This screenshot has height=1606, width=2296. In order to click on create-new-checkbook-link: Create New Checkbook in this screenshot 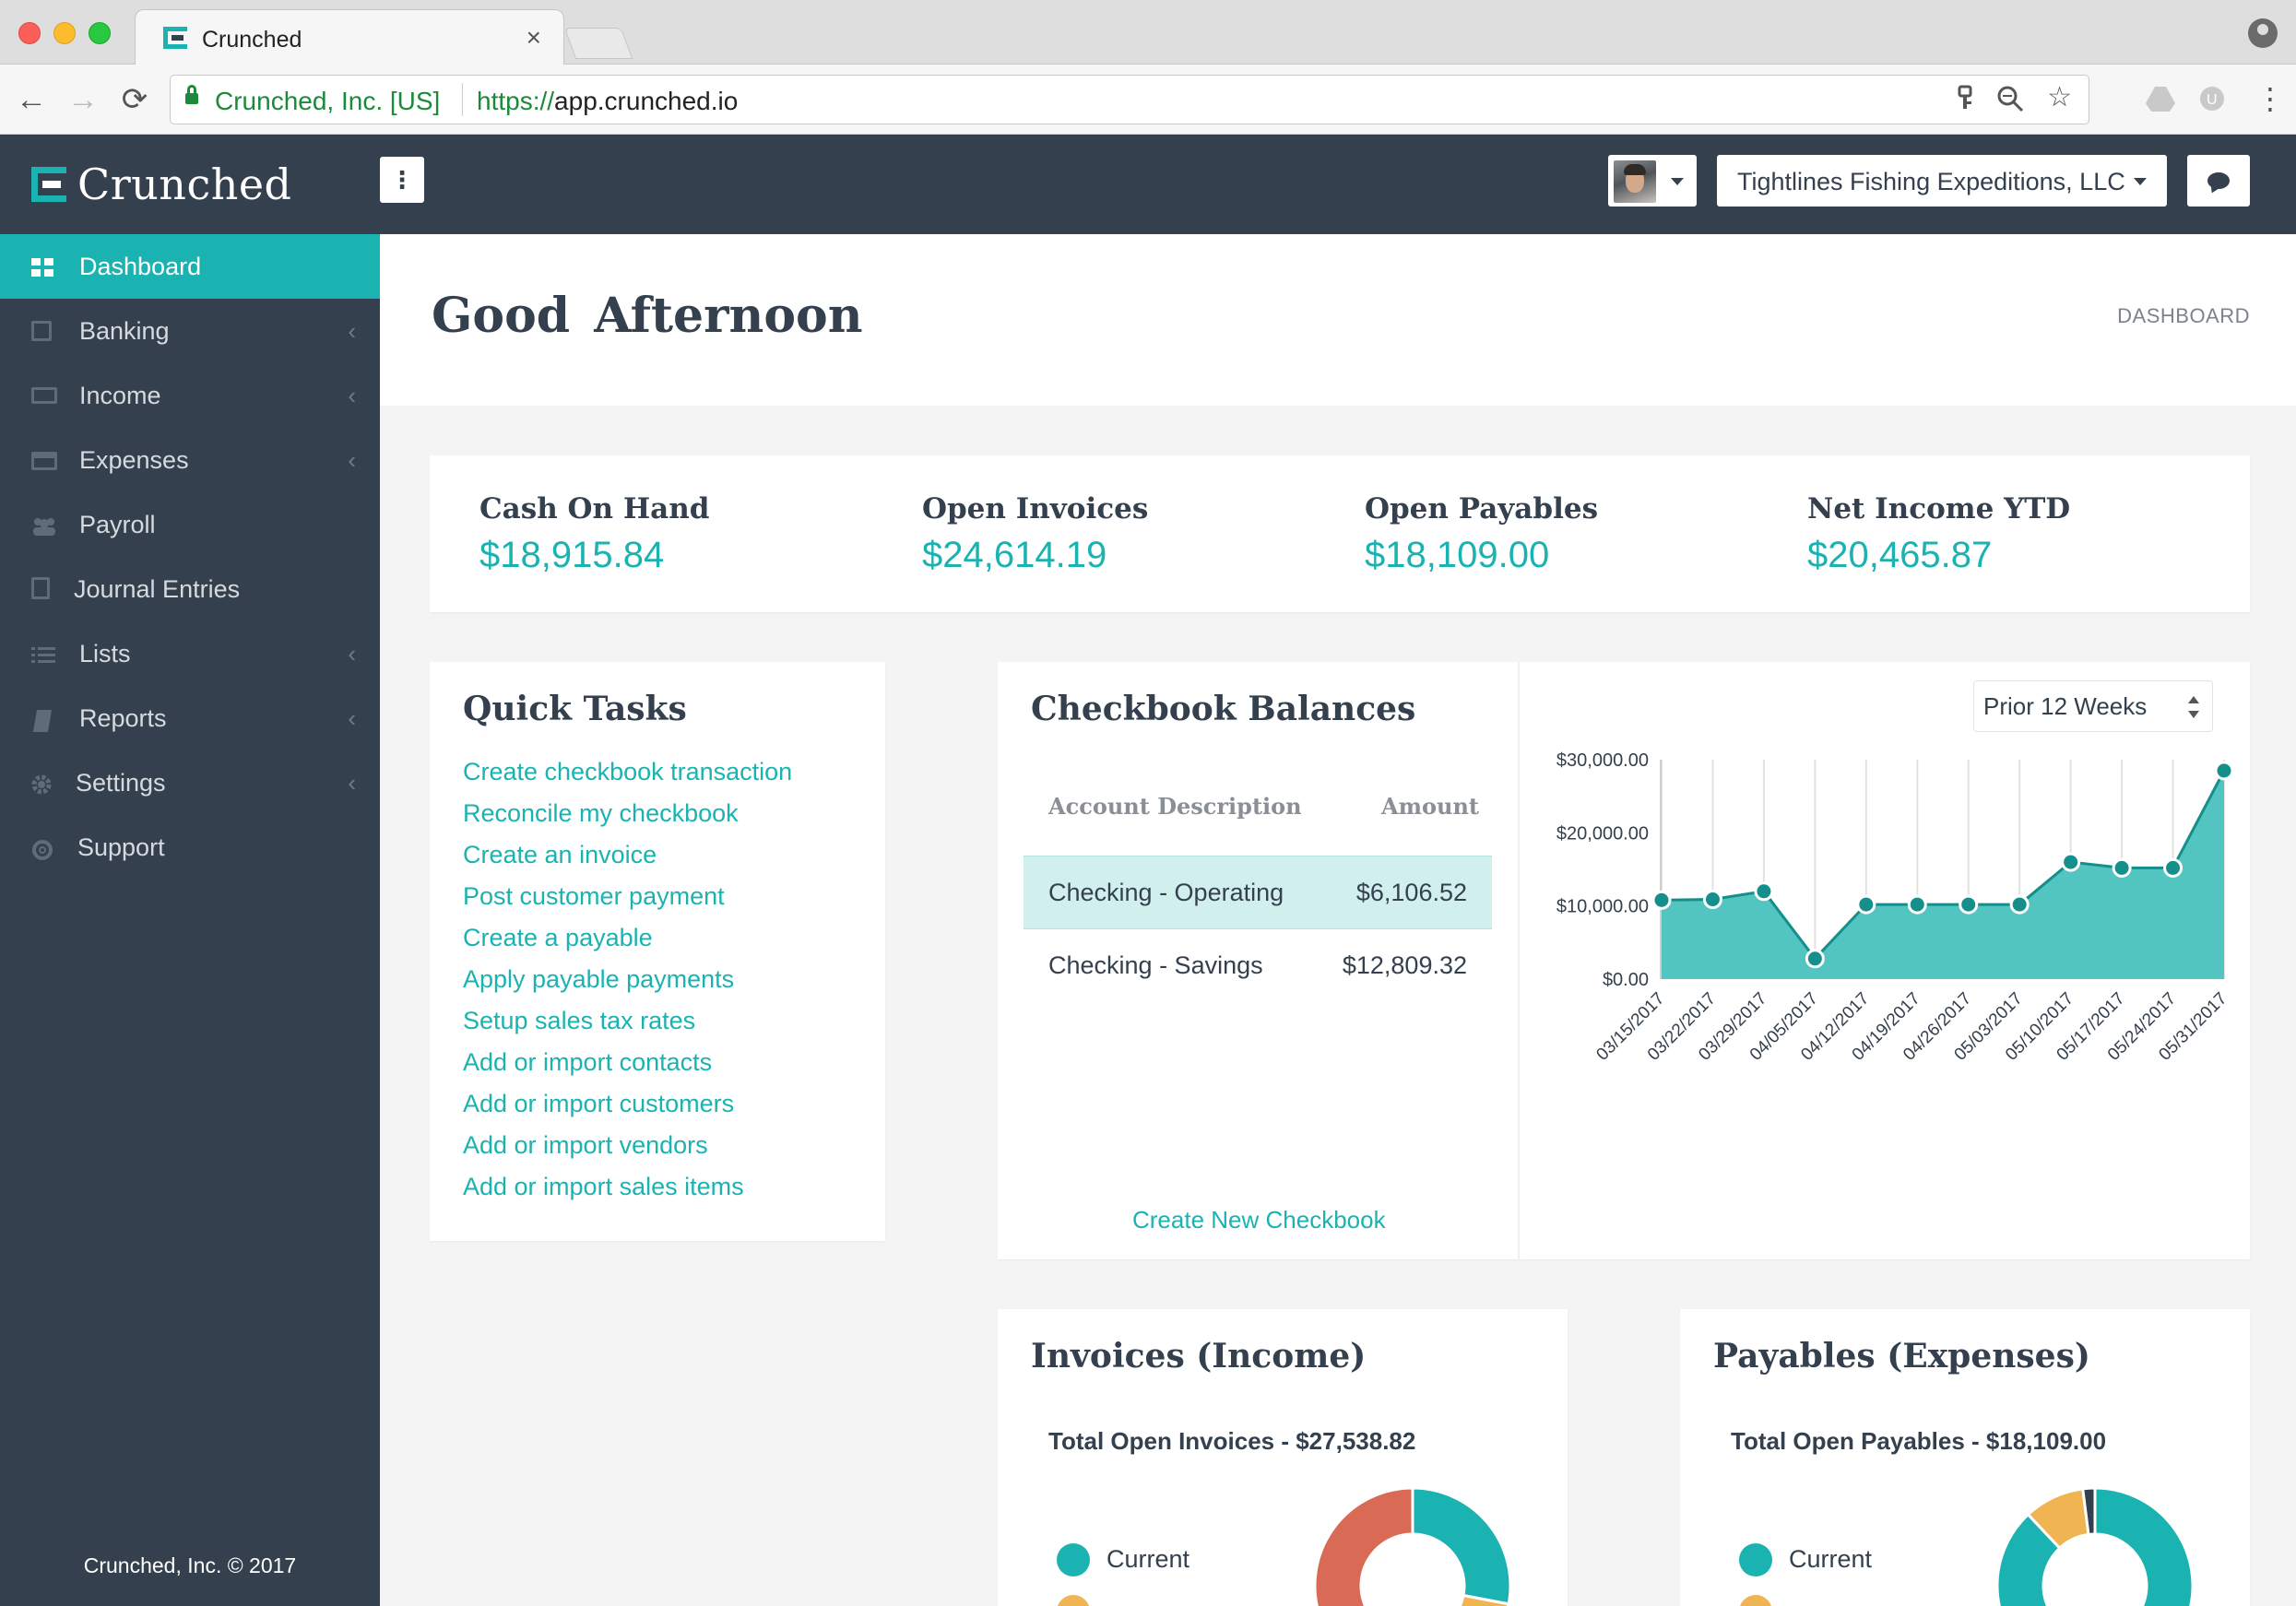, I will do `click(1259, 1220)`.